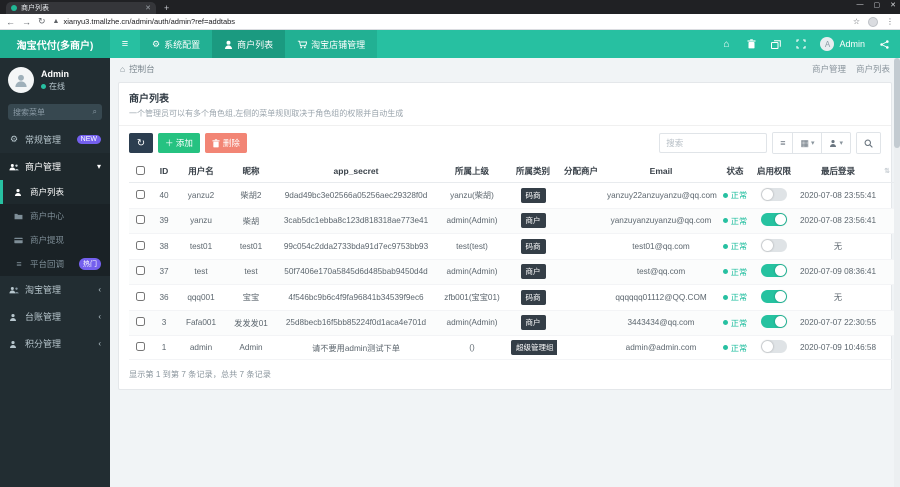 The width and height of the screenshot is (900, 487). I want to click on browser-menu-icon: ⋮, so click(890, 21).